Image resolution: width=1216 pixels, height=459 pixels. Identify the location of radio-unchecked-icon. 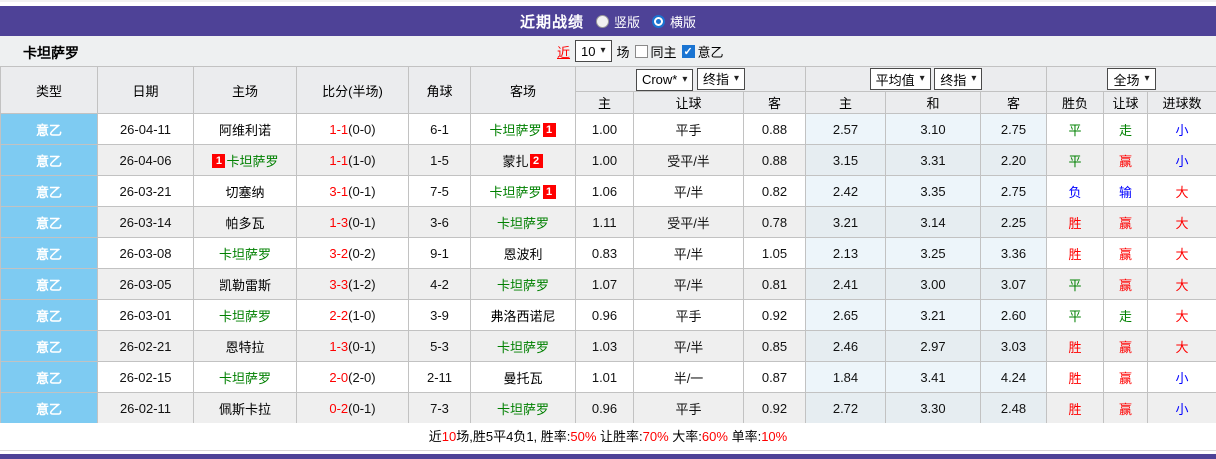
(602, 21).